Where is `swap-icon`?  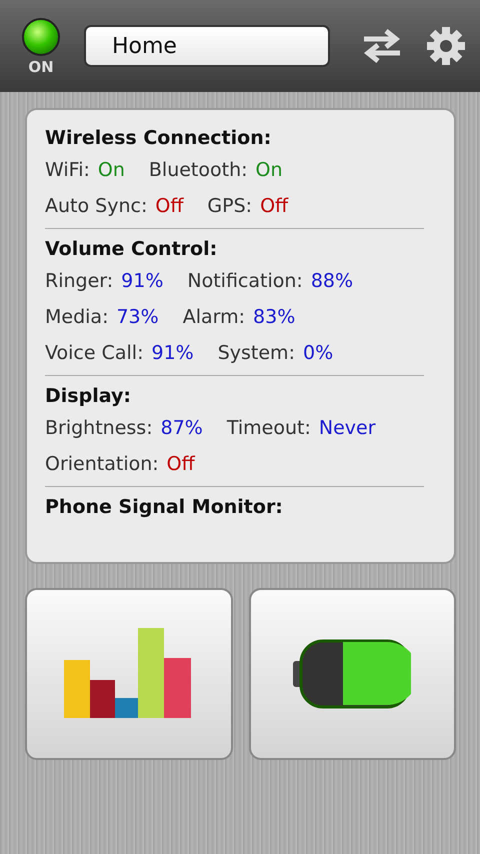 swap-icon is located at coordinates (382, 46).